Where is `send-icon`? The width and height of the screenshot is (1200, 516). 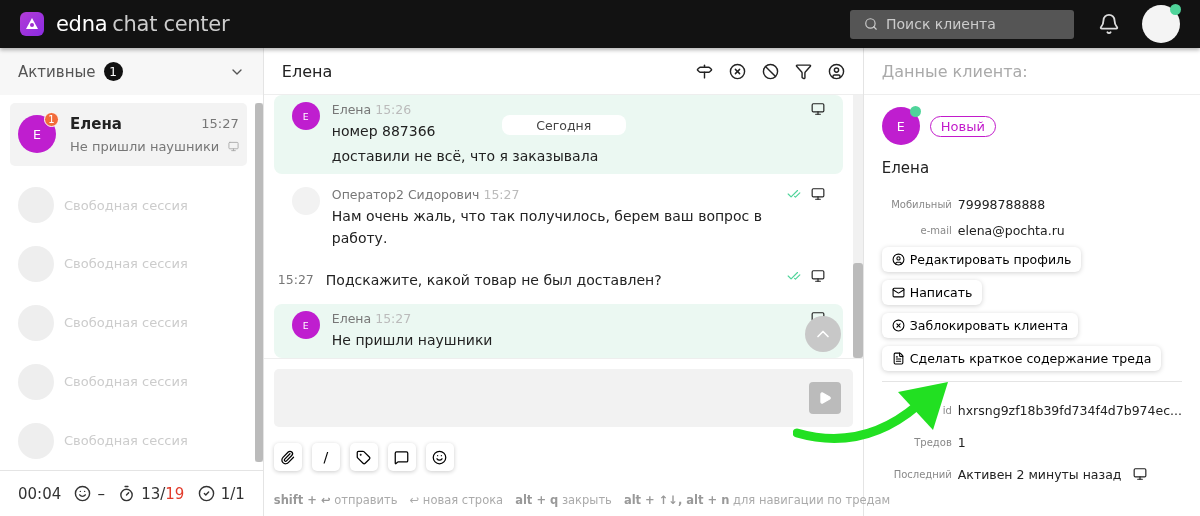 send-icon is located at coordinates (824, 398).